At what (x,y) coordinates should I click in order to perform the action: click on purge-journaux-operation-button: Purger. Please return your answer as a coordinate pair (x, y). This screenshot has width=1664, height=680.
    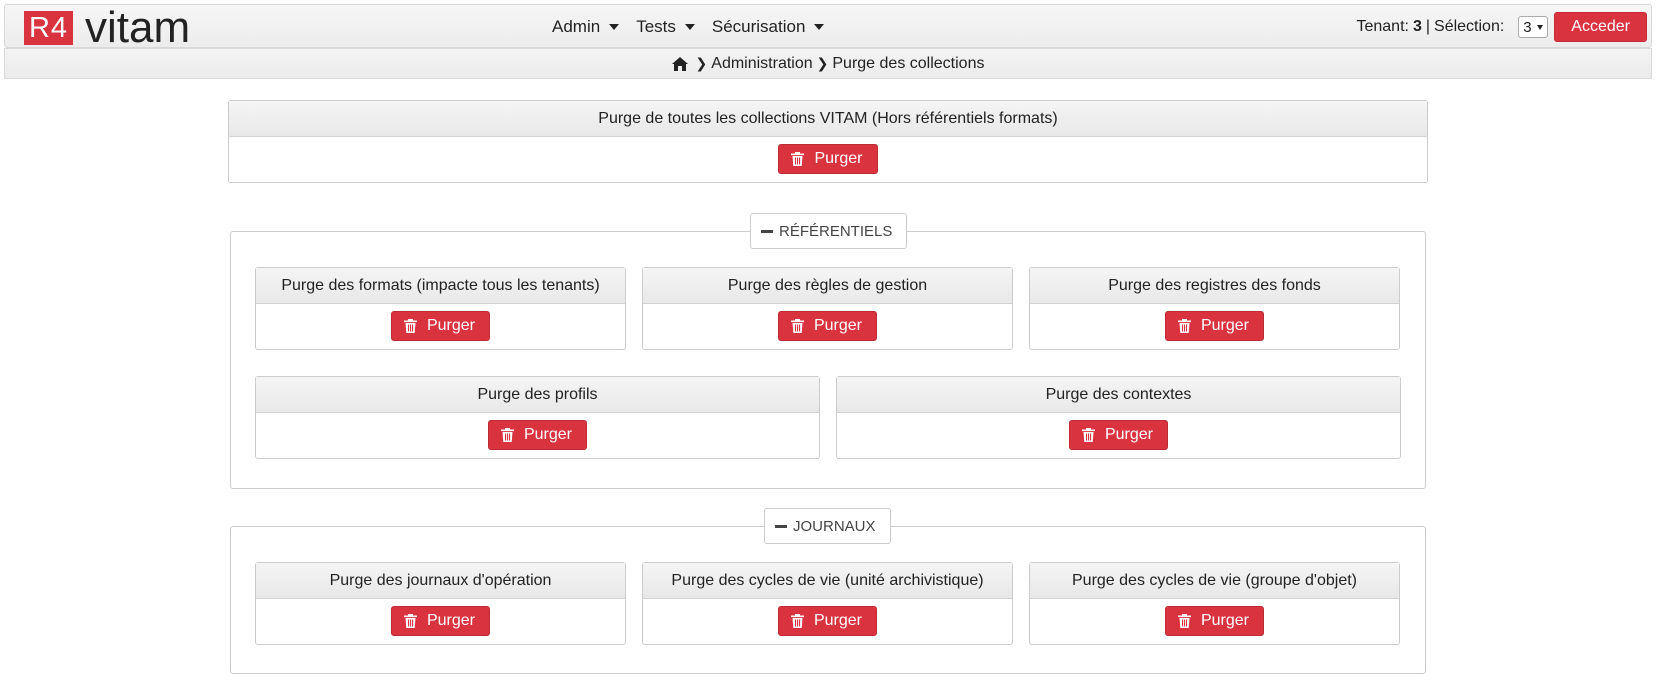
    Looking at the image, I should click on (440, 621).